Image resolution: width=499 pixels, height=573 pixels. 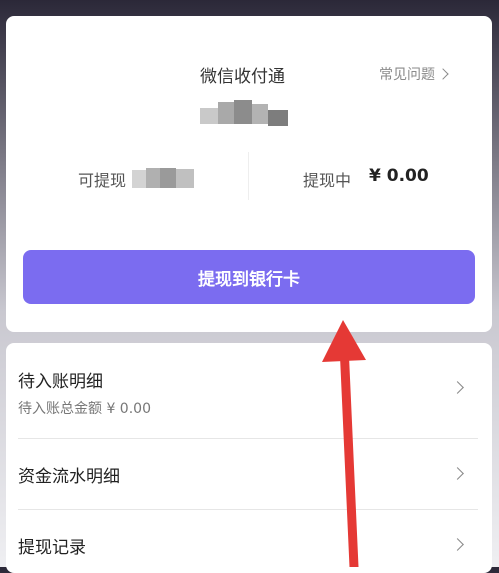 I want to click on withdraw-to-bank-button: 提现到银行卡, so click(x=249, y=277).